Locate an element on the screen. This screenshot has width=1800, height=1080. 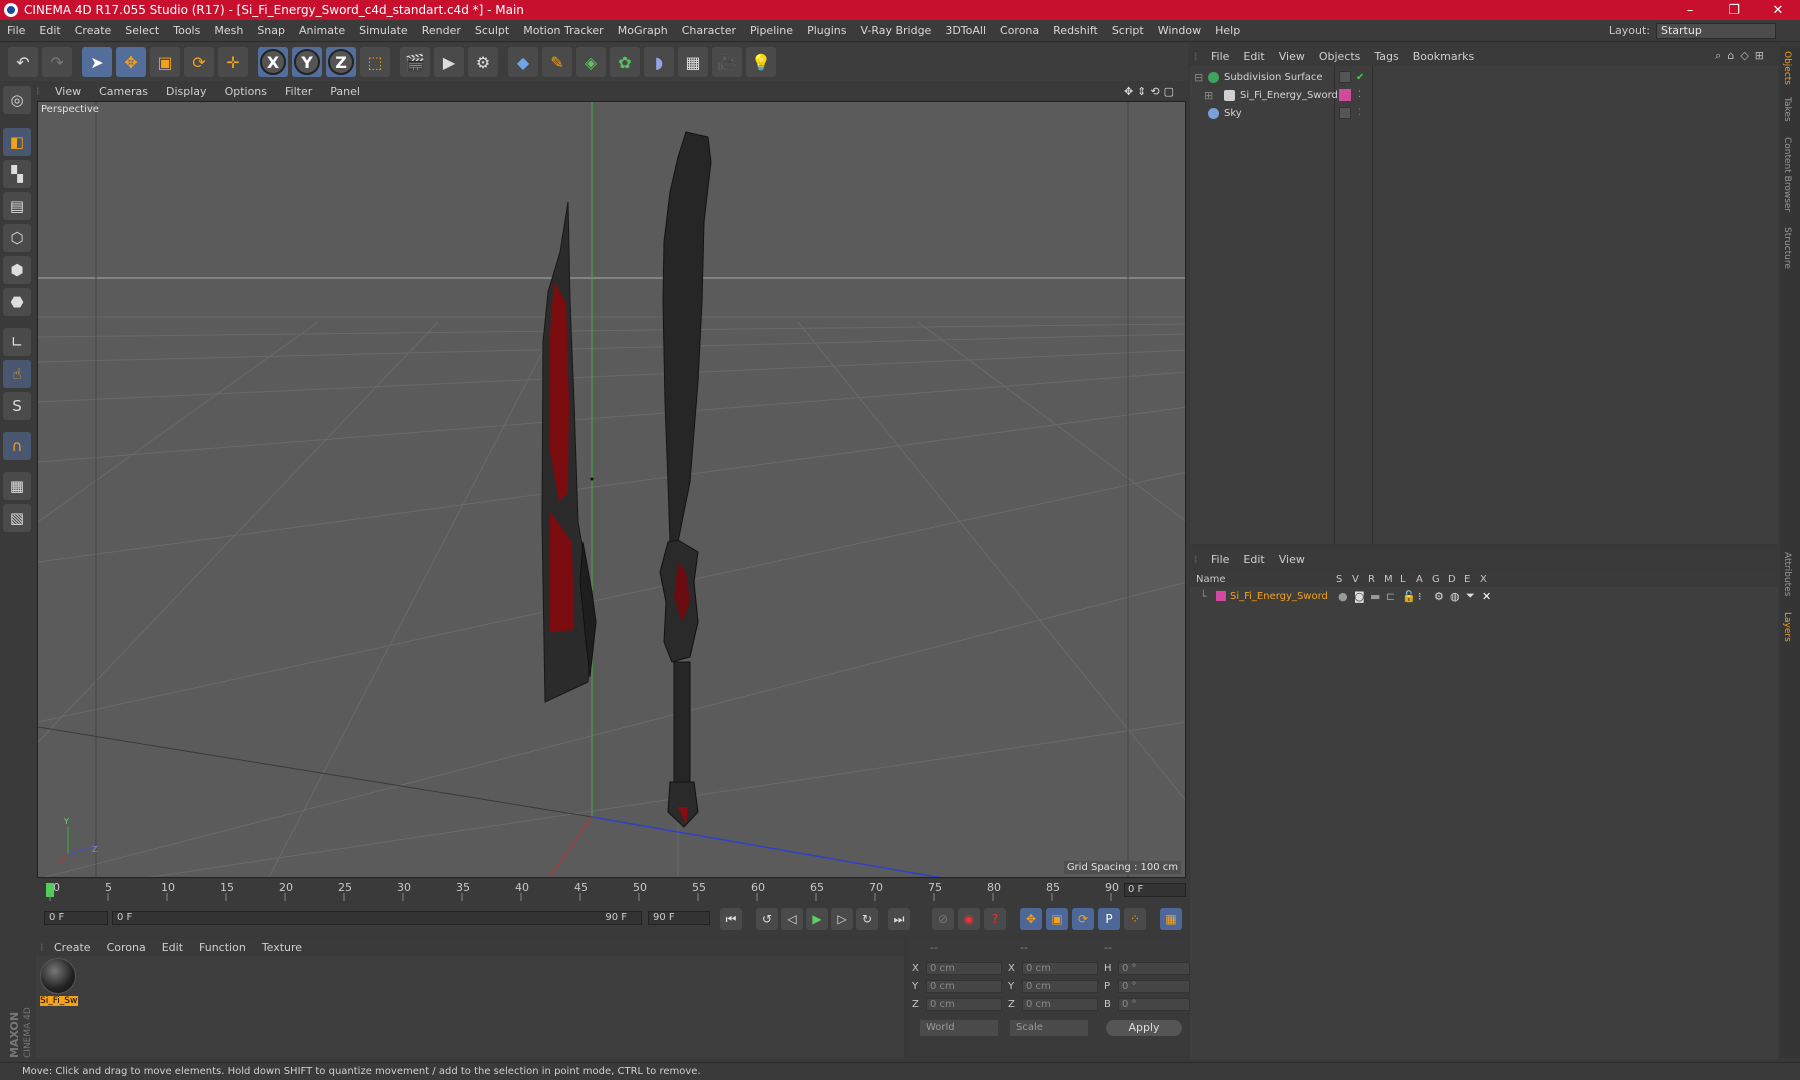
recent-tool-icon: ✛ is located at coordinates (233, 62).